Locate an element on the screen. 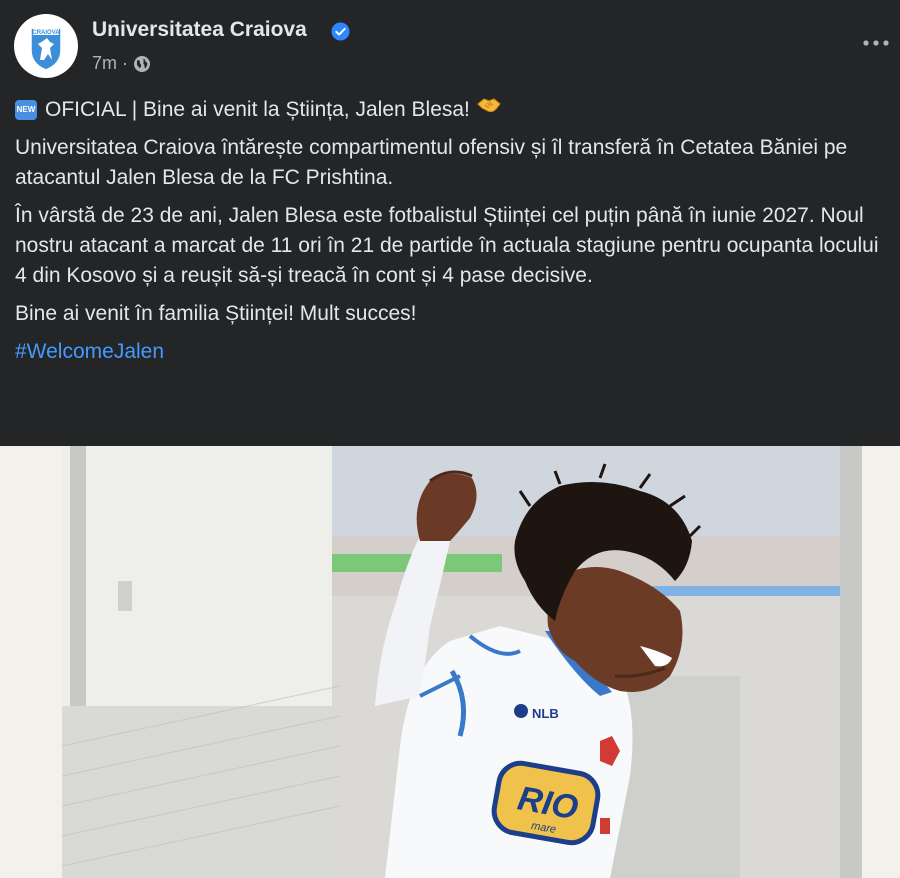  page-avatar: CRAIOVA is located at coordinates (46, 46).